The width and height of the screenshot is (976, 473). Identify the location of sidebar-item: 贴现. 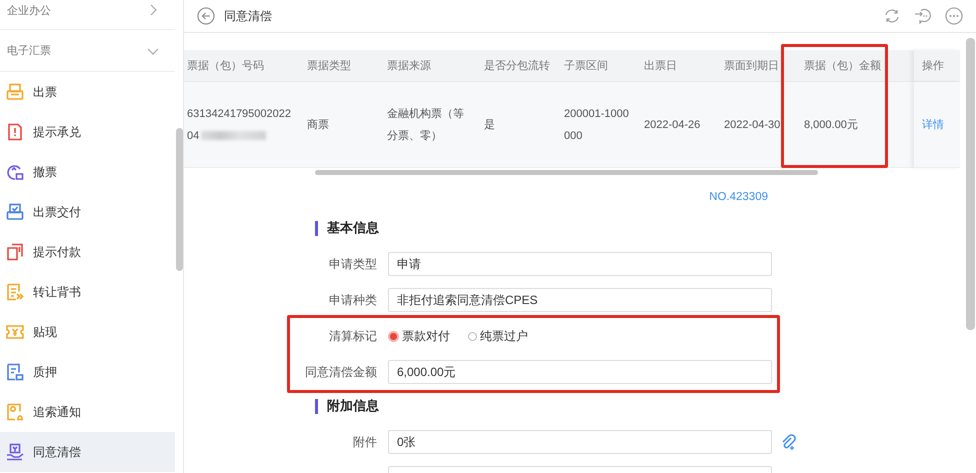
(88, 332).